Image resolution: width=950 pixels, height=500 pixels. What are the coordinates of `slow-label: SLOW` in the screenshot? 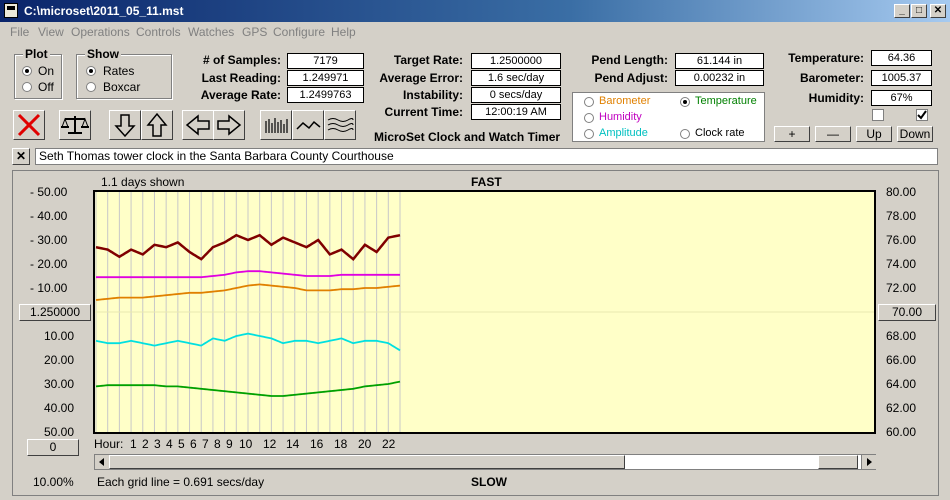 It's located at (489, 482).